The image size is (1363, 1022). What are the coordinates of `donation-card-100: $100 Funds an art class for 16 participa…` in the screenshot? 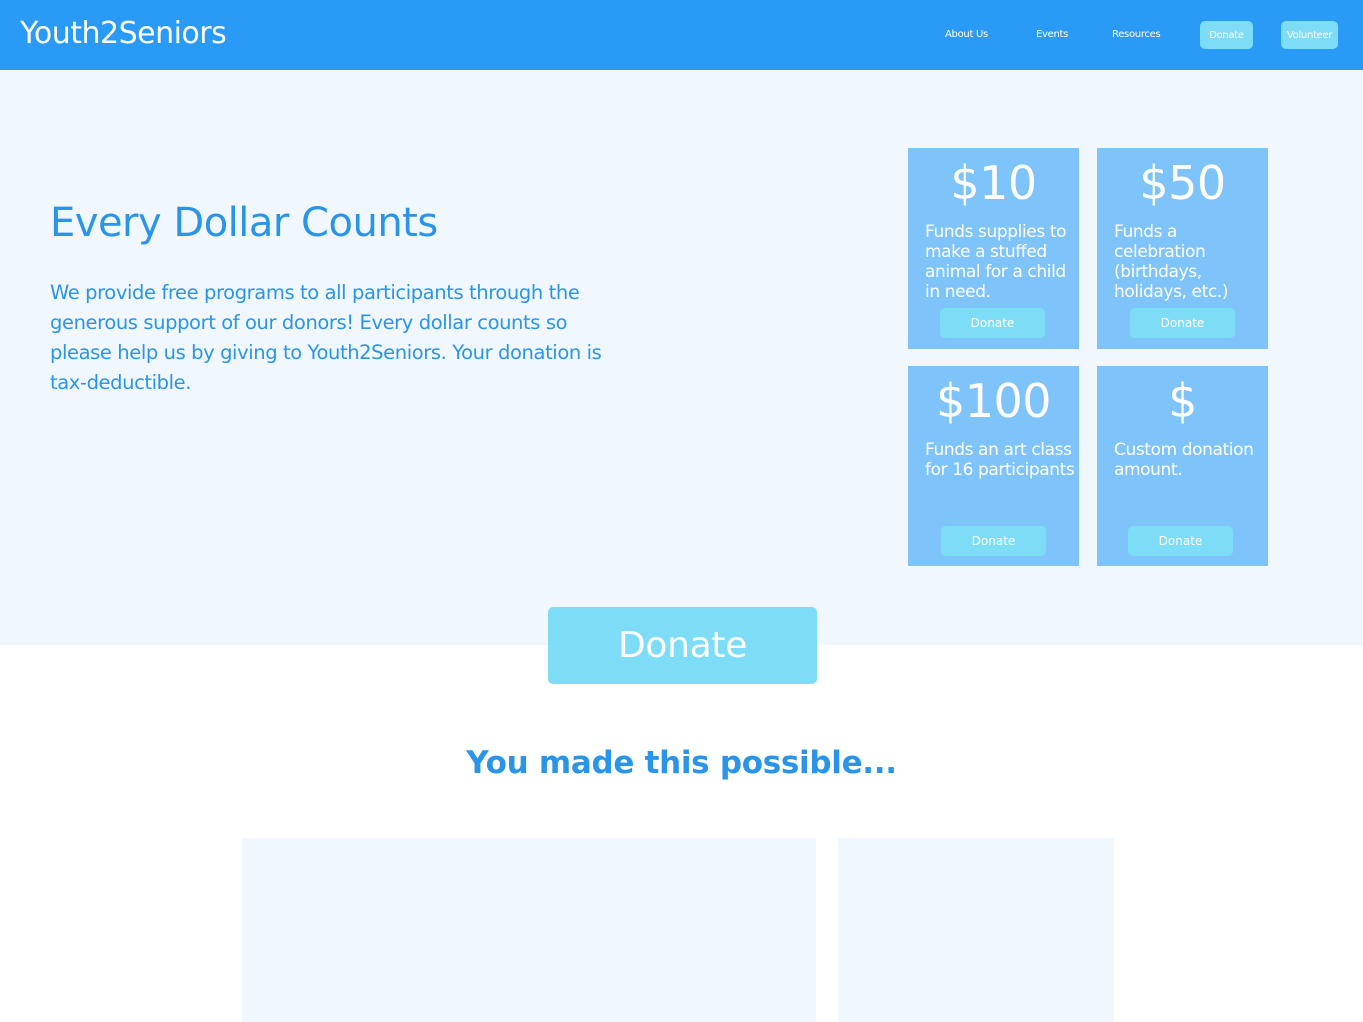 It's located at (993, 466).